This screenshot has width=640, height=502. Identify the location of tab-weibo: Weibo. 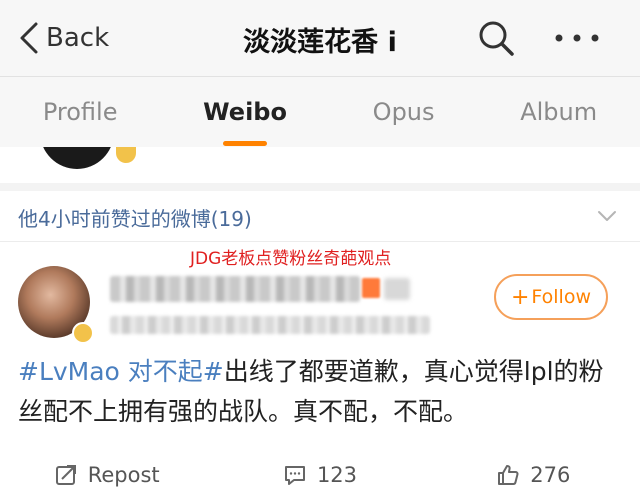
(245, 112).